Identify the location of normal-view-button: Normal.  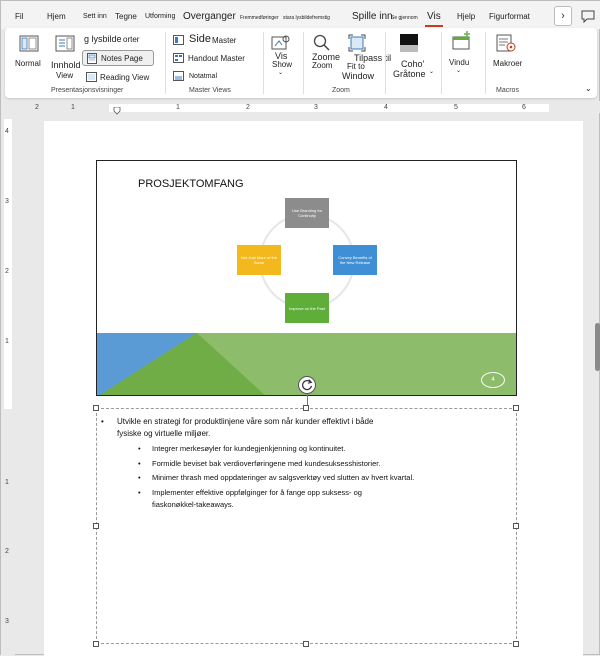
(28, 63).